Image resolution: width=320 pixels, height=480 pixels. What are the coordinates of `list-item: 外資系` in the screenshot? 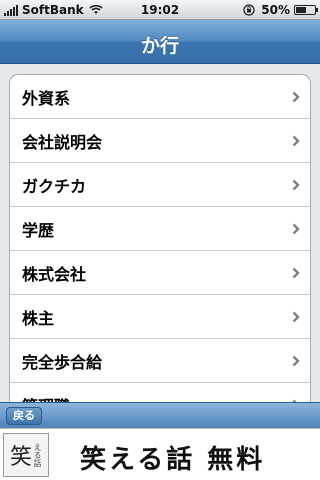 It's located at (160, 97).